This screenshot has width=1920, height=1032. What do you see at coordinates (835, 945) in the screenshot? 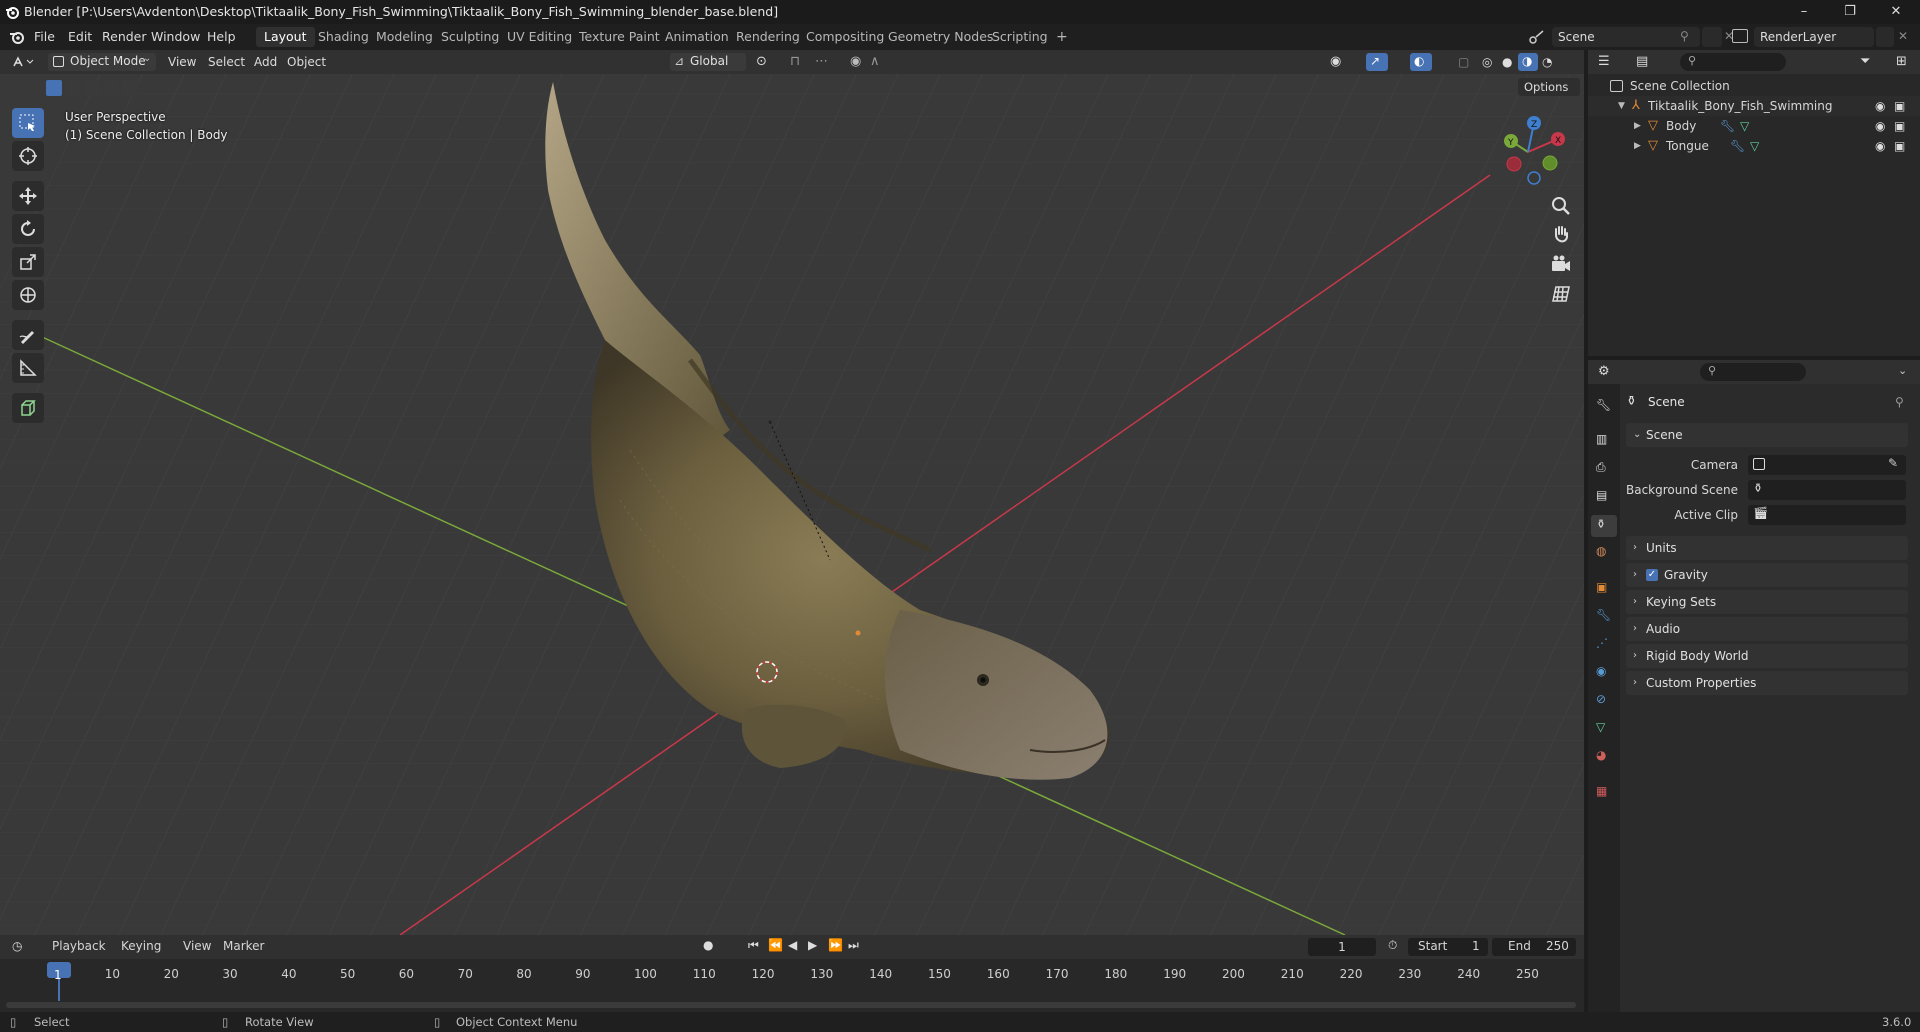
I see `next-keyframe-icon: ⏩` at bounding box center [835, 945].